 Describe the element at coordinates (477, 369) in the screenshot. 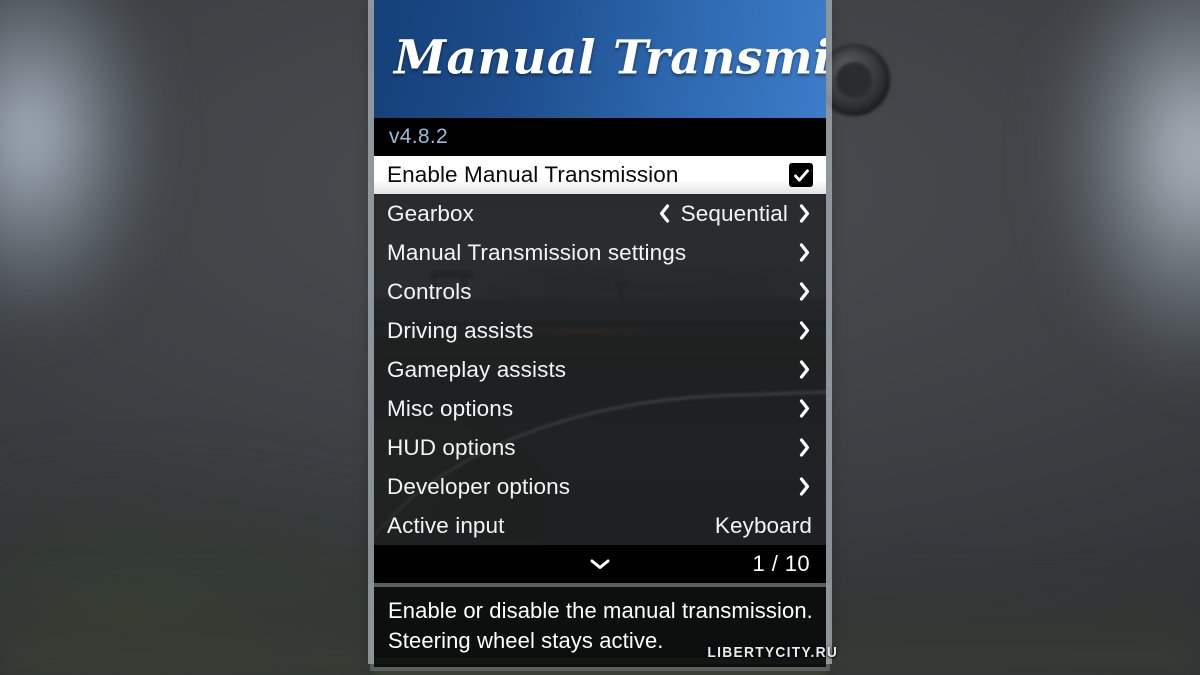

I see `menu-item-label: Gameplay assists` at that location.